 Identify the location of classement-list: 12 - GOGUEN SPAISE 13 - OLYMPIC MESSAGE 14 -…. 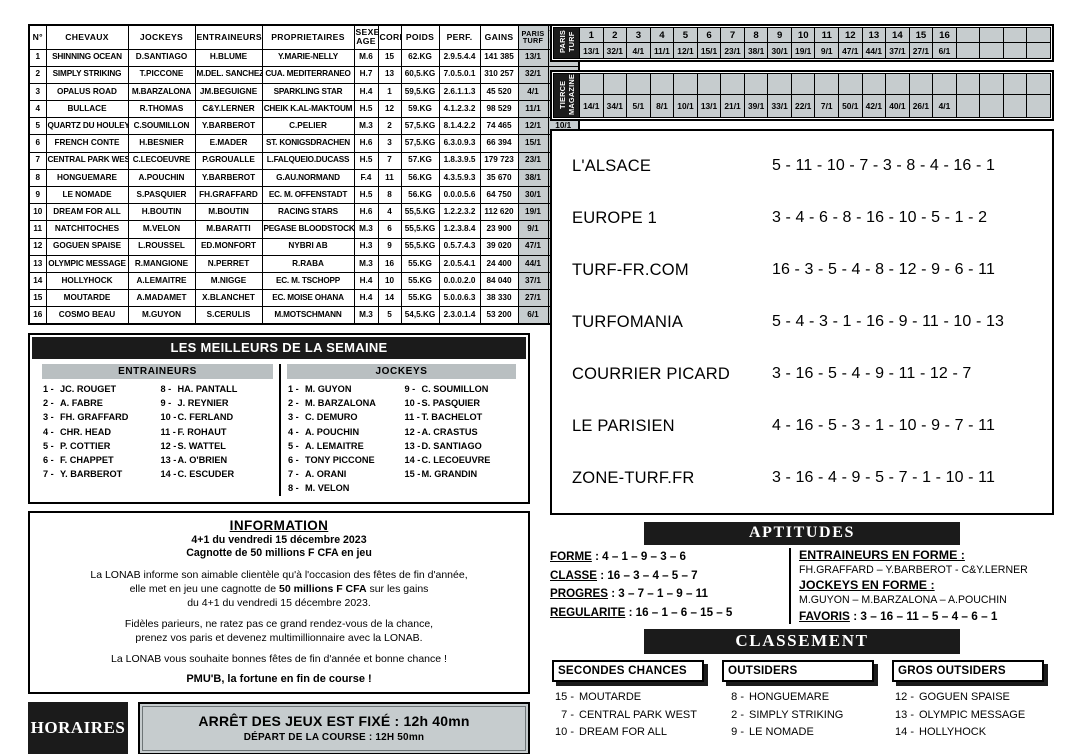
(968, 715).